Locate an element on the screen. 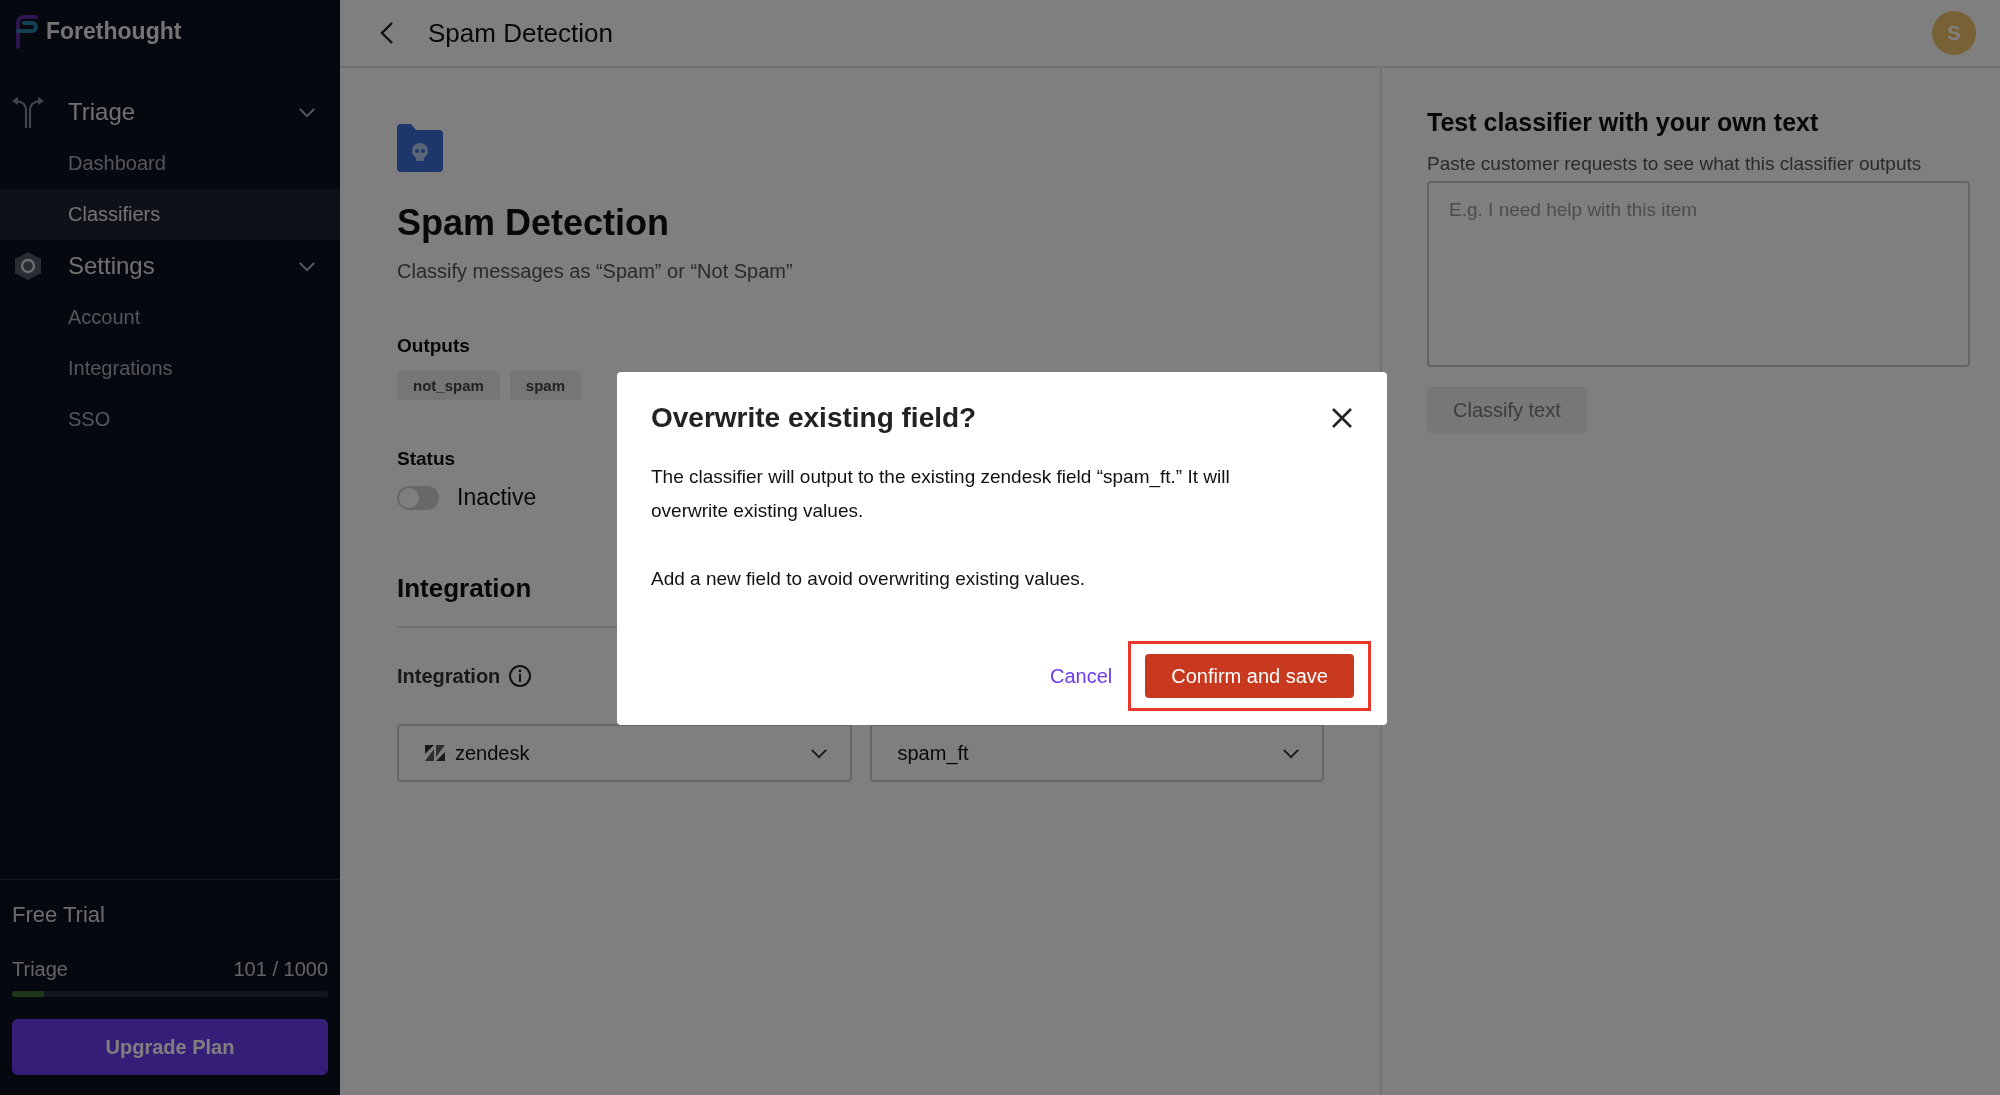 The height and width of the screenshot is (1095, 2000). page-title: Spam Detection is located at coordinates (520, 33).